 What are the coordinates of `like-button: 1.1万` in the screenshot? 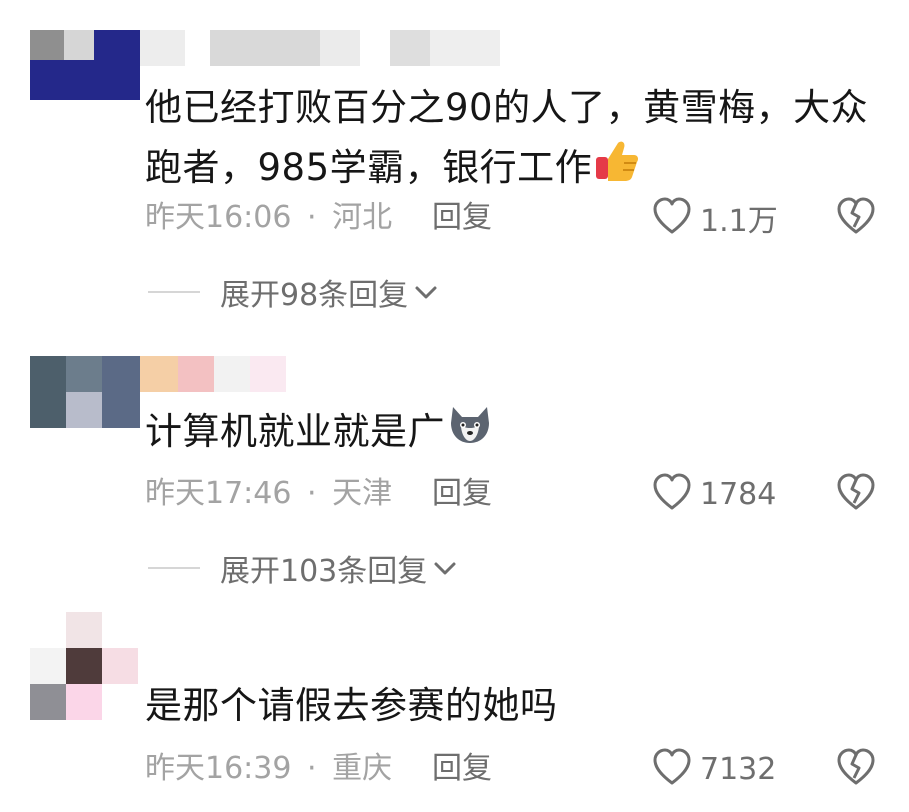 It's located at (715, 218).